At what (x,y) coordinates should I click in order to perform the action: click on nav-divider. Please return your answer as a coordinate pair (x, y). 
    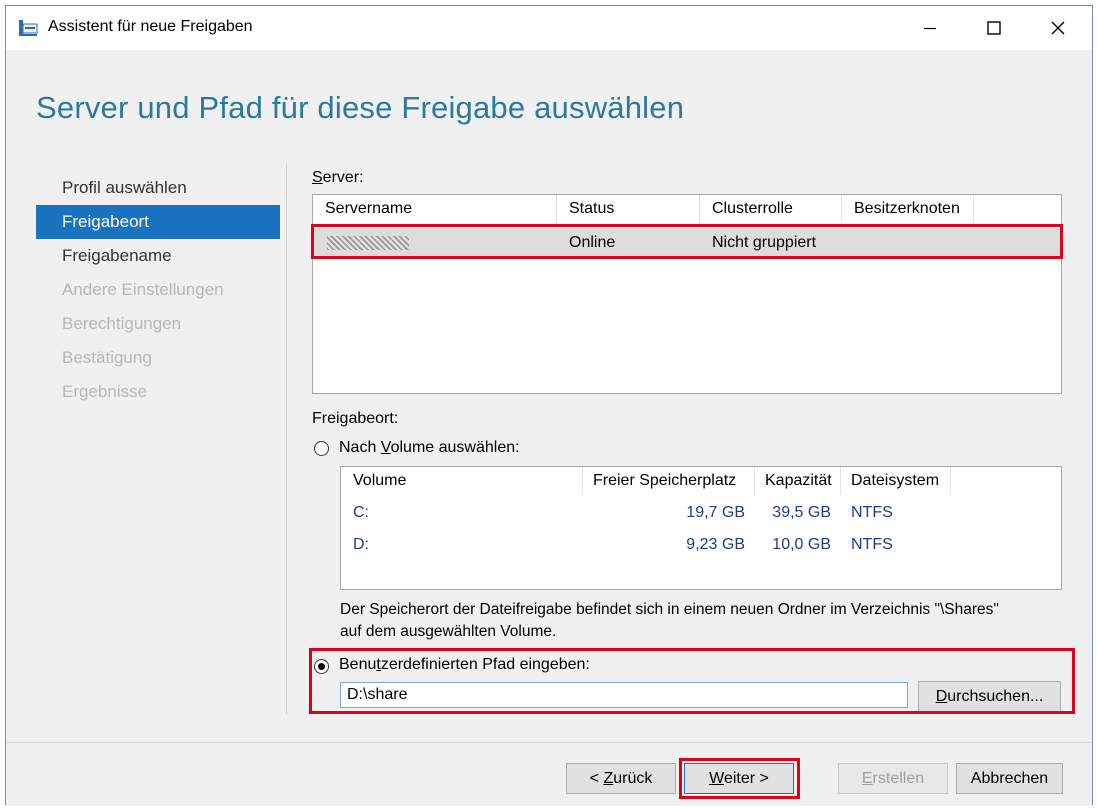
    Looking at the image, I should click on (286, 439).